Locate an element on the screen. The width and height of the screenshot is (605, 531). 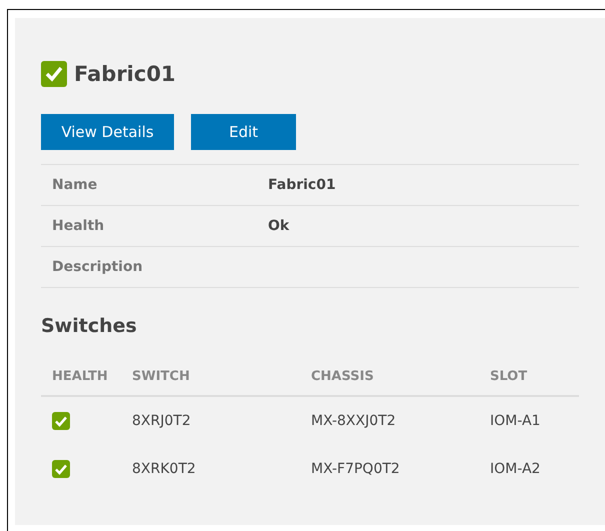
table-cell: IOM-A2 is located at coordinates (515, 469).